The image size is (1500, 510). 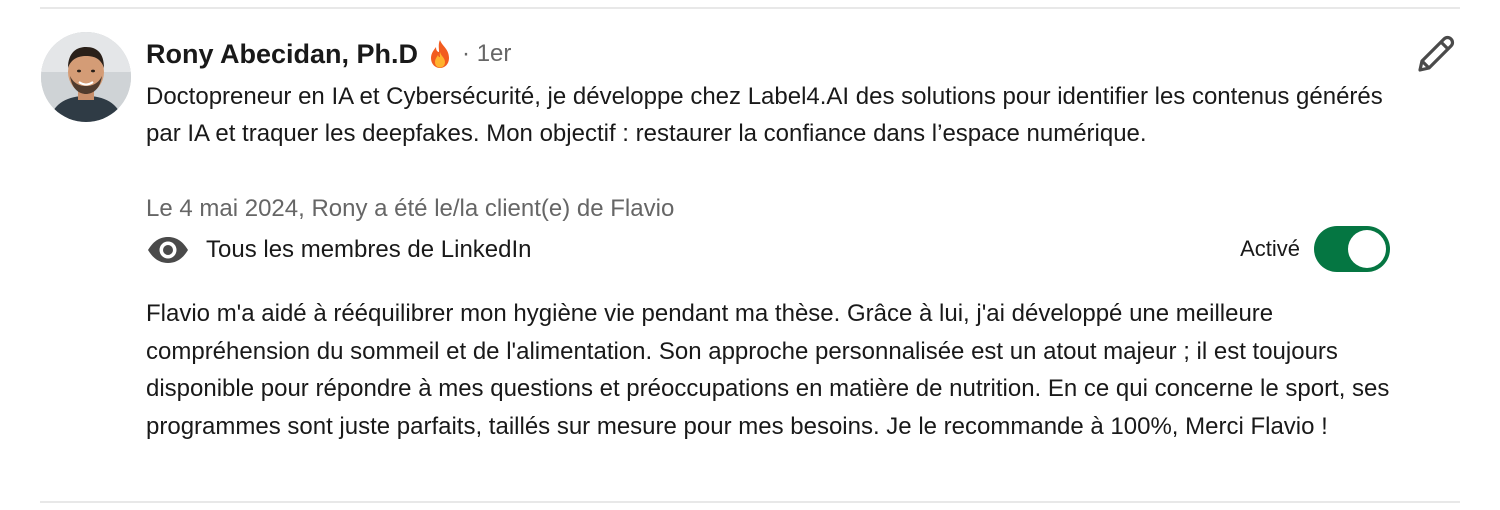 I want to click on author-header: Rony Abecidan, Ph.D · 1er, so click(x=328, y=54).